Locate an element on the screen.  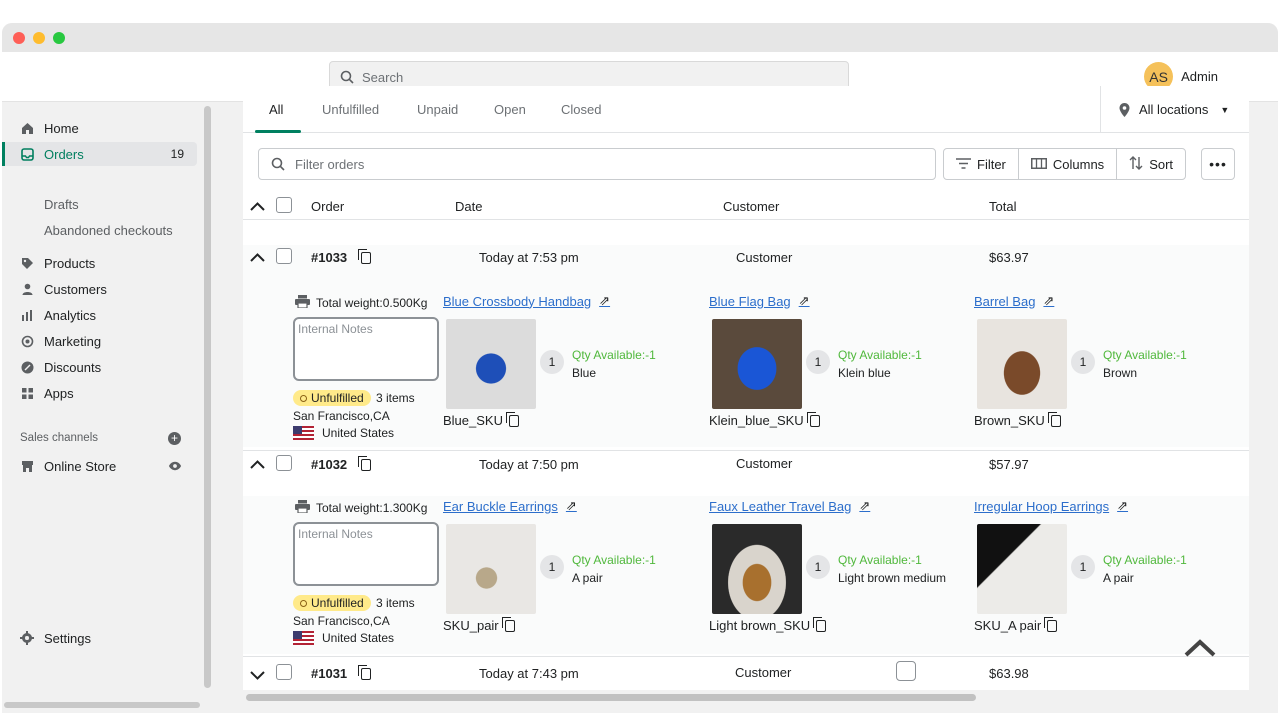
select-all-checkbox is located at coordinates (284, 205).